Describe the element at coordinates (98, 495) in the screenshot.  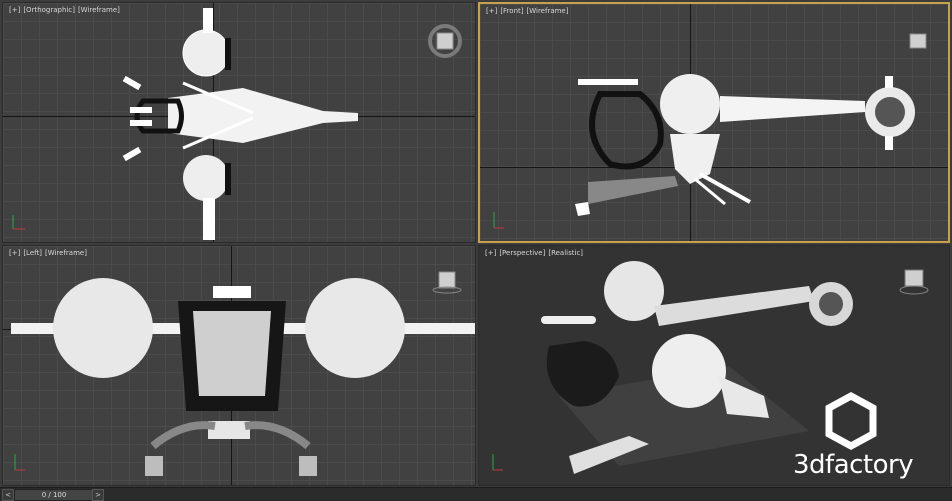
I see `timeline-next-button: >` at that location.